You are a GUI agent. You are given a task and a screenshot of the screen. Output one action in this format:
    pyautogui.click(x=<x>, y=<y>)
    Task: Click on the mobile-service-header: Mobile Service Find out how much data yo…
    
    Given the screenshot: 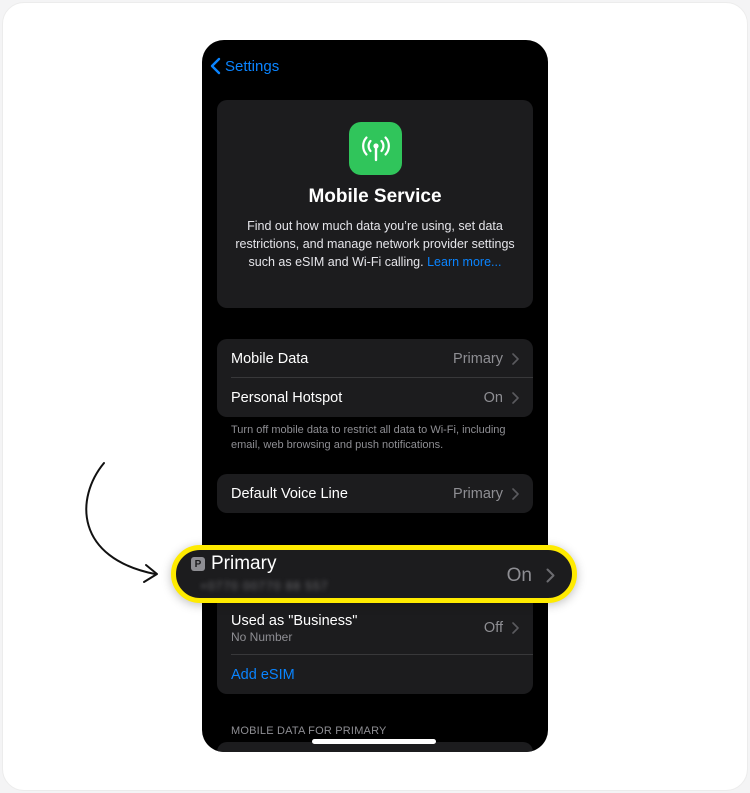 What is the action you would take?
    pyautogui.click(x=375, y=204)
    